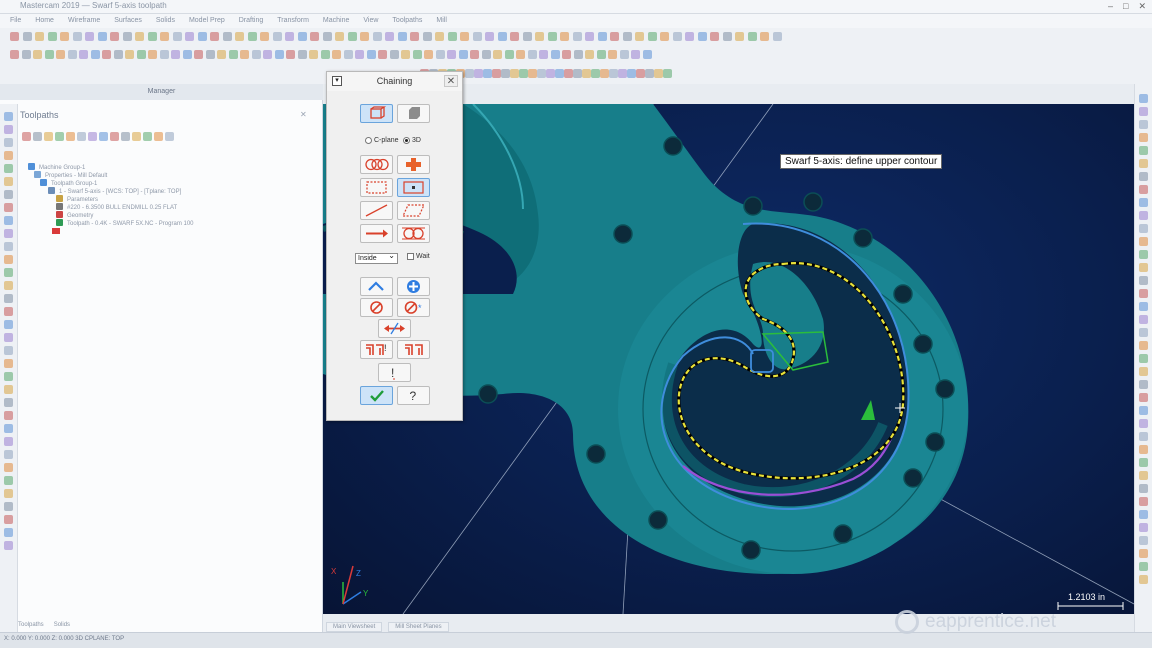 The image size is (1152, 648). I want to click on menu-toolpaths: Toolpaths, so click(407, 21).